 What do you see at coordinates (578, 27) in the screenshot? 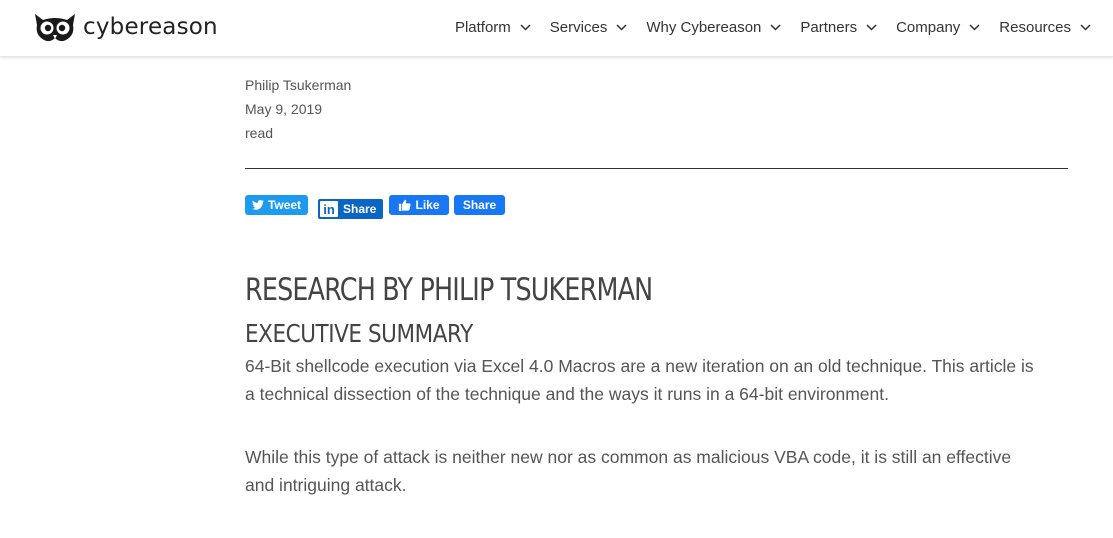
I see `nav-item-label: Services` at bounding box center [578, 27].